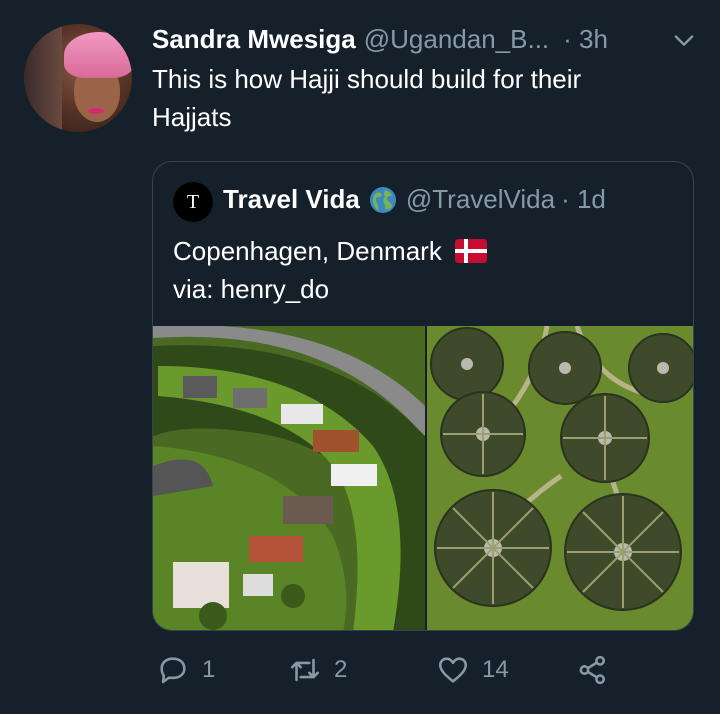 This screenshot has height=714, width=720. Describe the element at coordinates (98, 55) in the screenshot. I see `avatar-headwrap` at that location.